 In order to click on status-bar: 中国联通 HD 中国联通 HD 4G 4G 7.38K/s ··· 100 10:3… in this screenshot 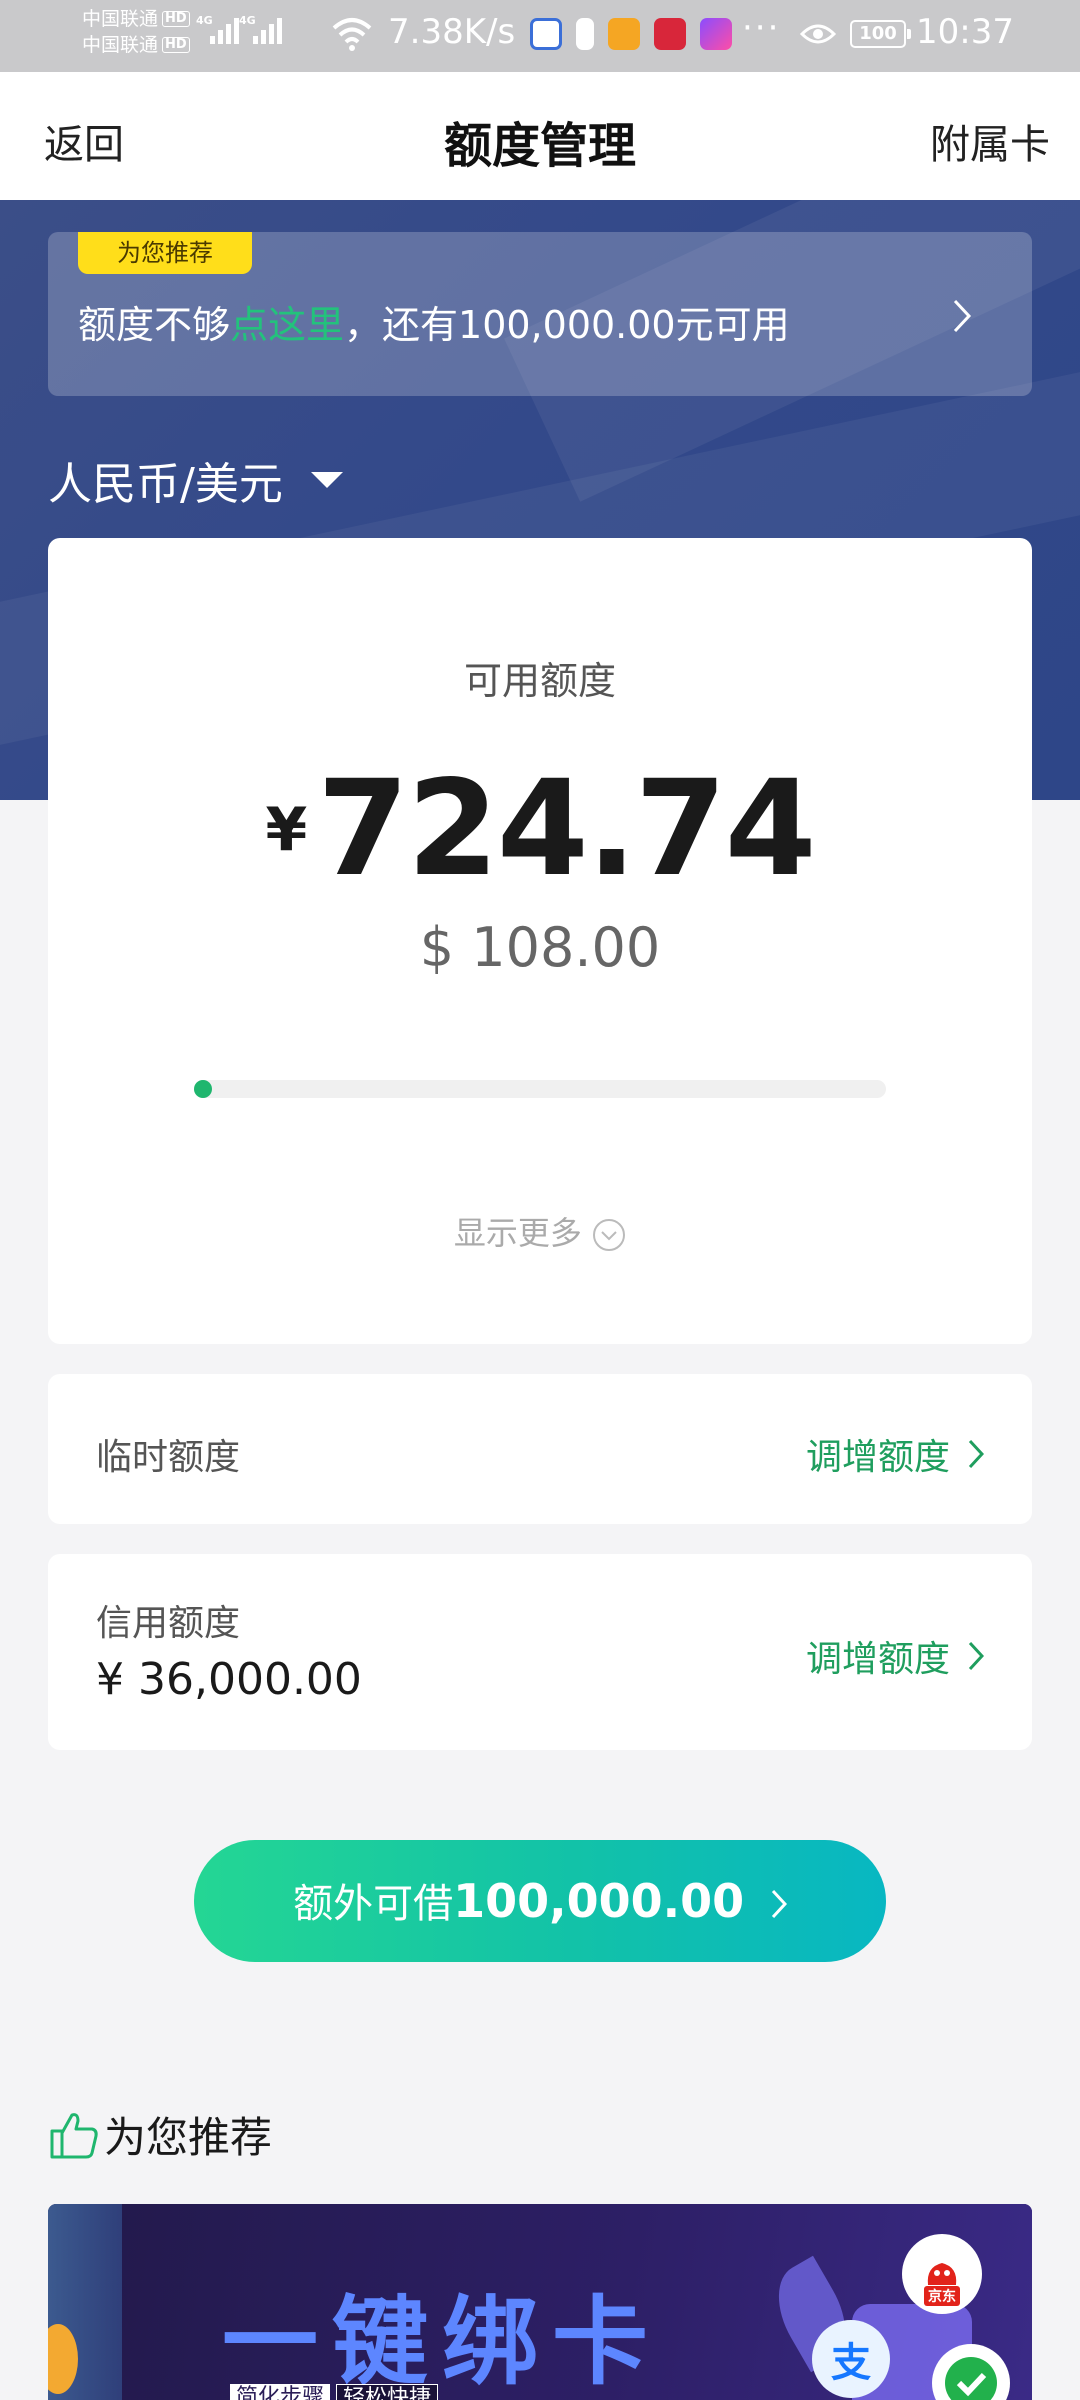, I will do `click(540, 36)`.